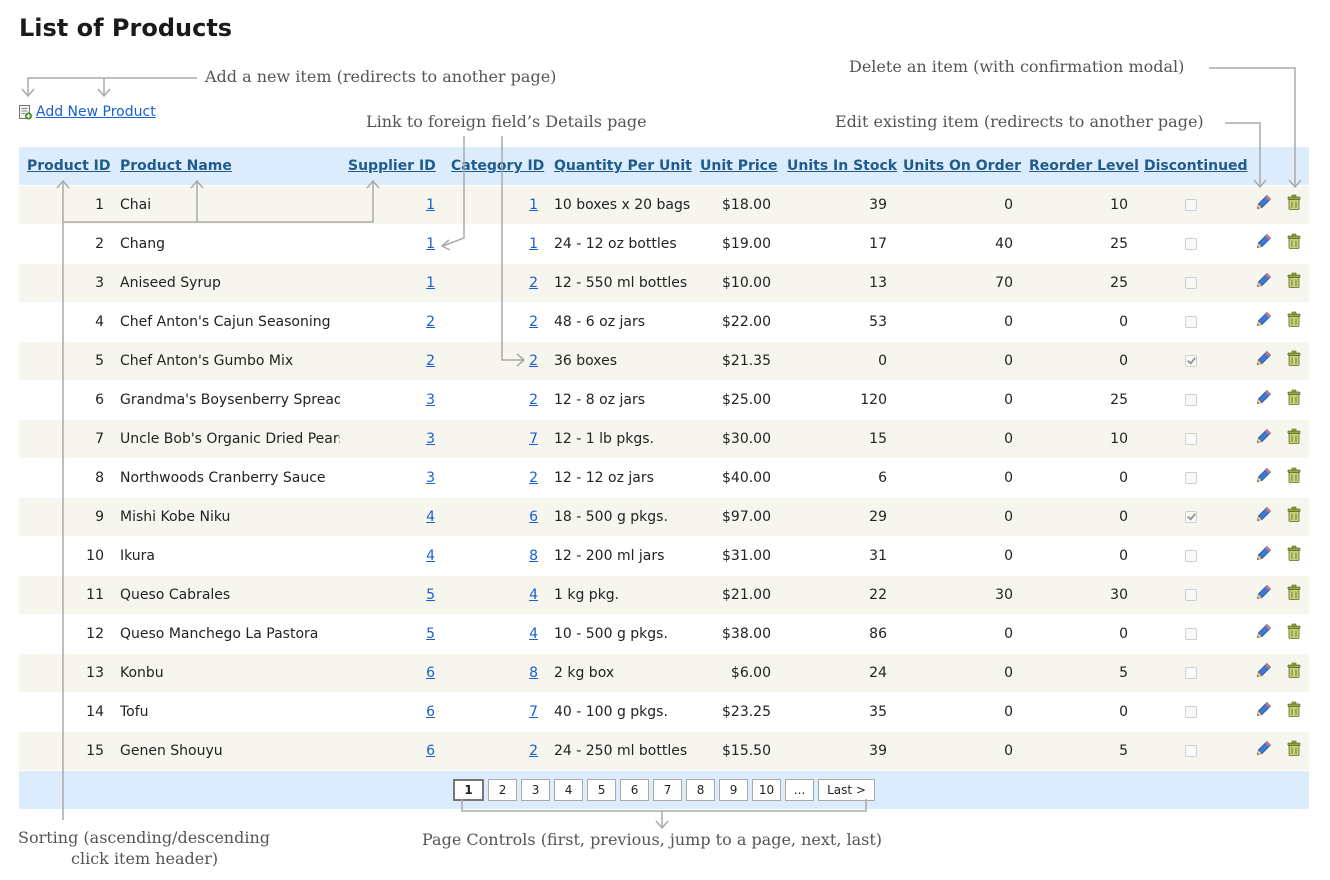 The image size is (1330, 880). What do you see at coordinates (494, 166) in the screenshot?
I see `header-category-id: Category ID` at bounding box center [494, 166].